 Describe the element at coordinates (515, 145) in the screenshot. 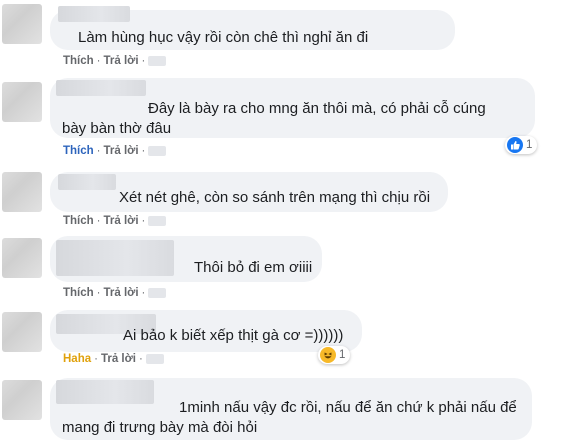

I see `like-icon` at that location.